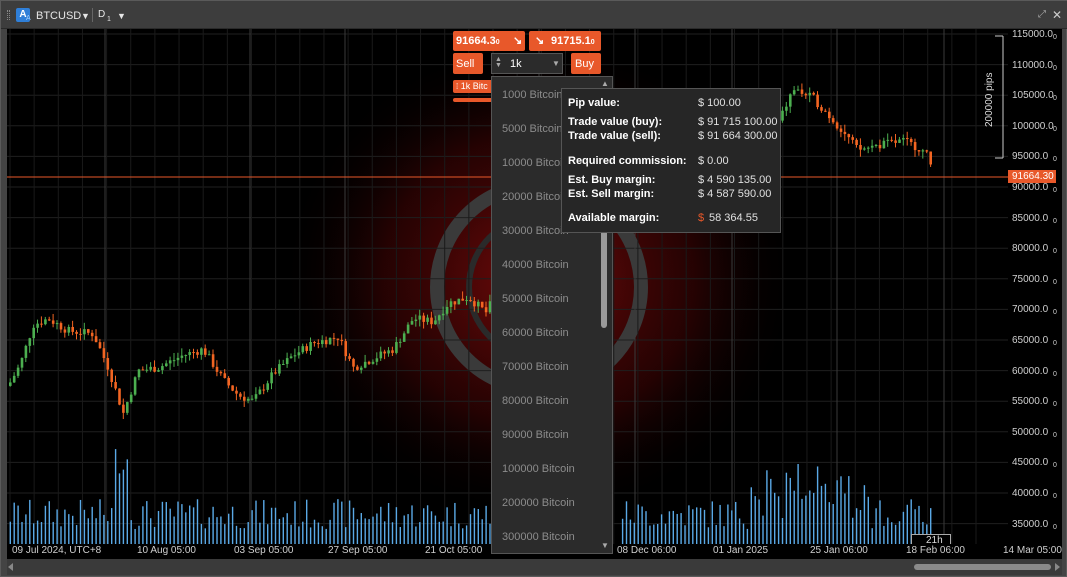 This screenshot has width=1067, height=577. Describe the element at coordinates (1032, 34) in the screenshot. I see `price-axis-label: 115000.0` at that location.